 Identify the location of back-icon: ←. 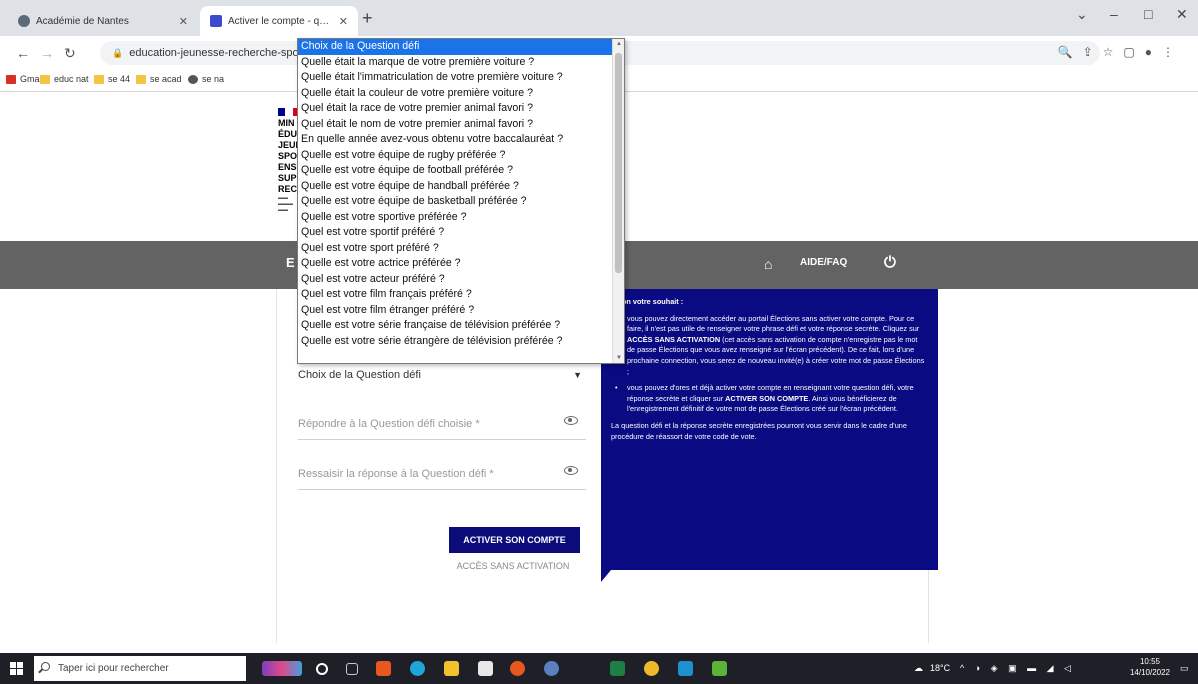
(23, 53).